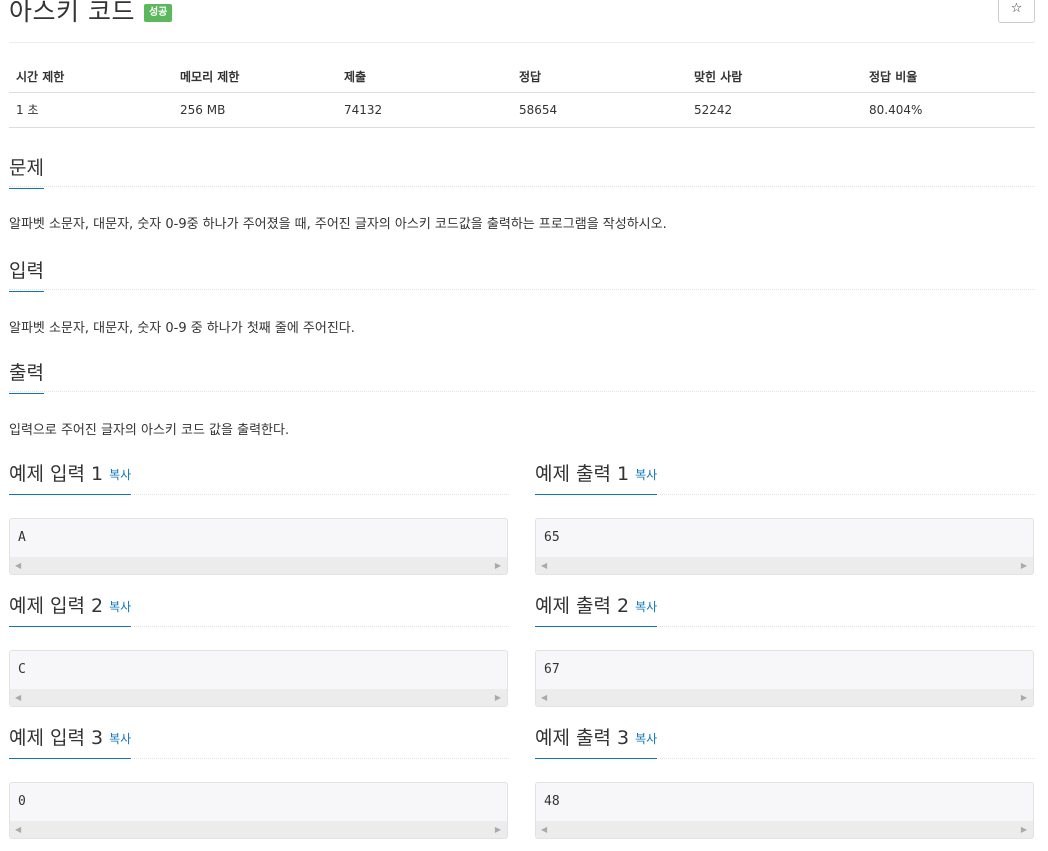  What do you see at coordinates (72, 13) in the screenshot?
I see `page-title: 아스키 코드` at bounding box center [72, 13].